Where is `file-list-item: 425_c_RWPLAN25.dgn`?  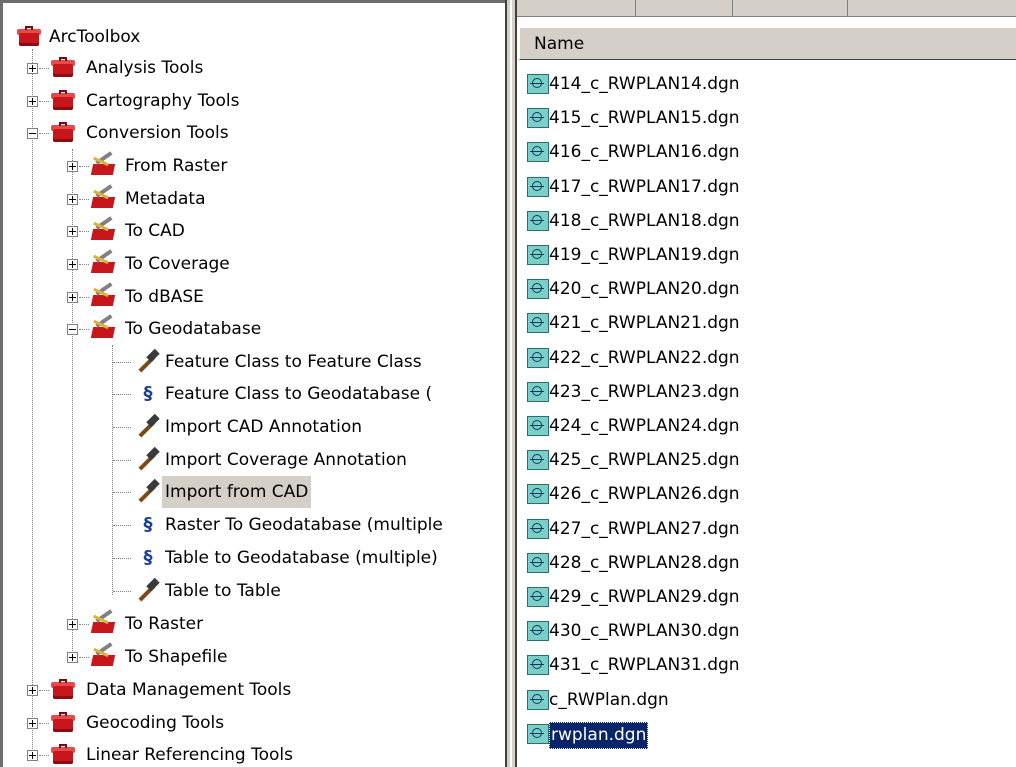
file-list-item: 425_c_RWPLAN25.dgn is located at coordinates (767, 460).